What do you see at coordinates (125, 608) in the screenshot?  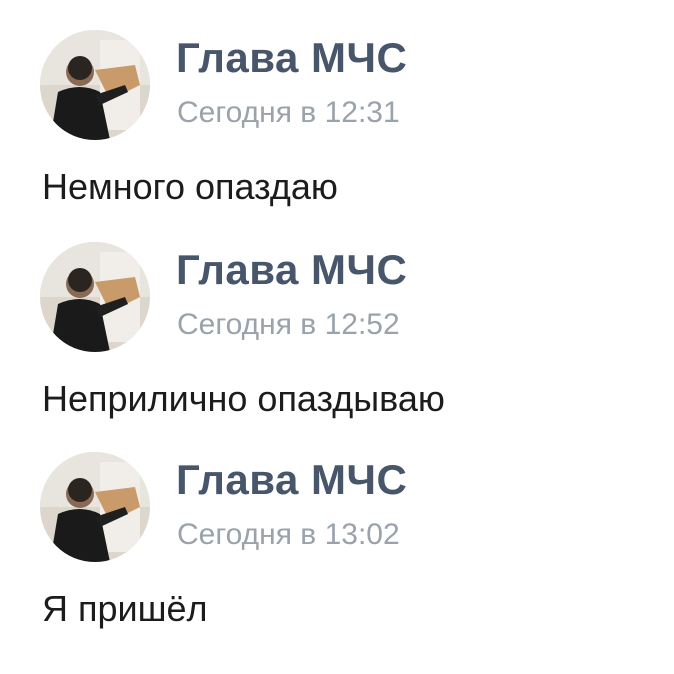 I see `message-text: Я пришёл` at bounding box center [125, 608].